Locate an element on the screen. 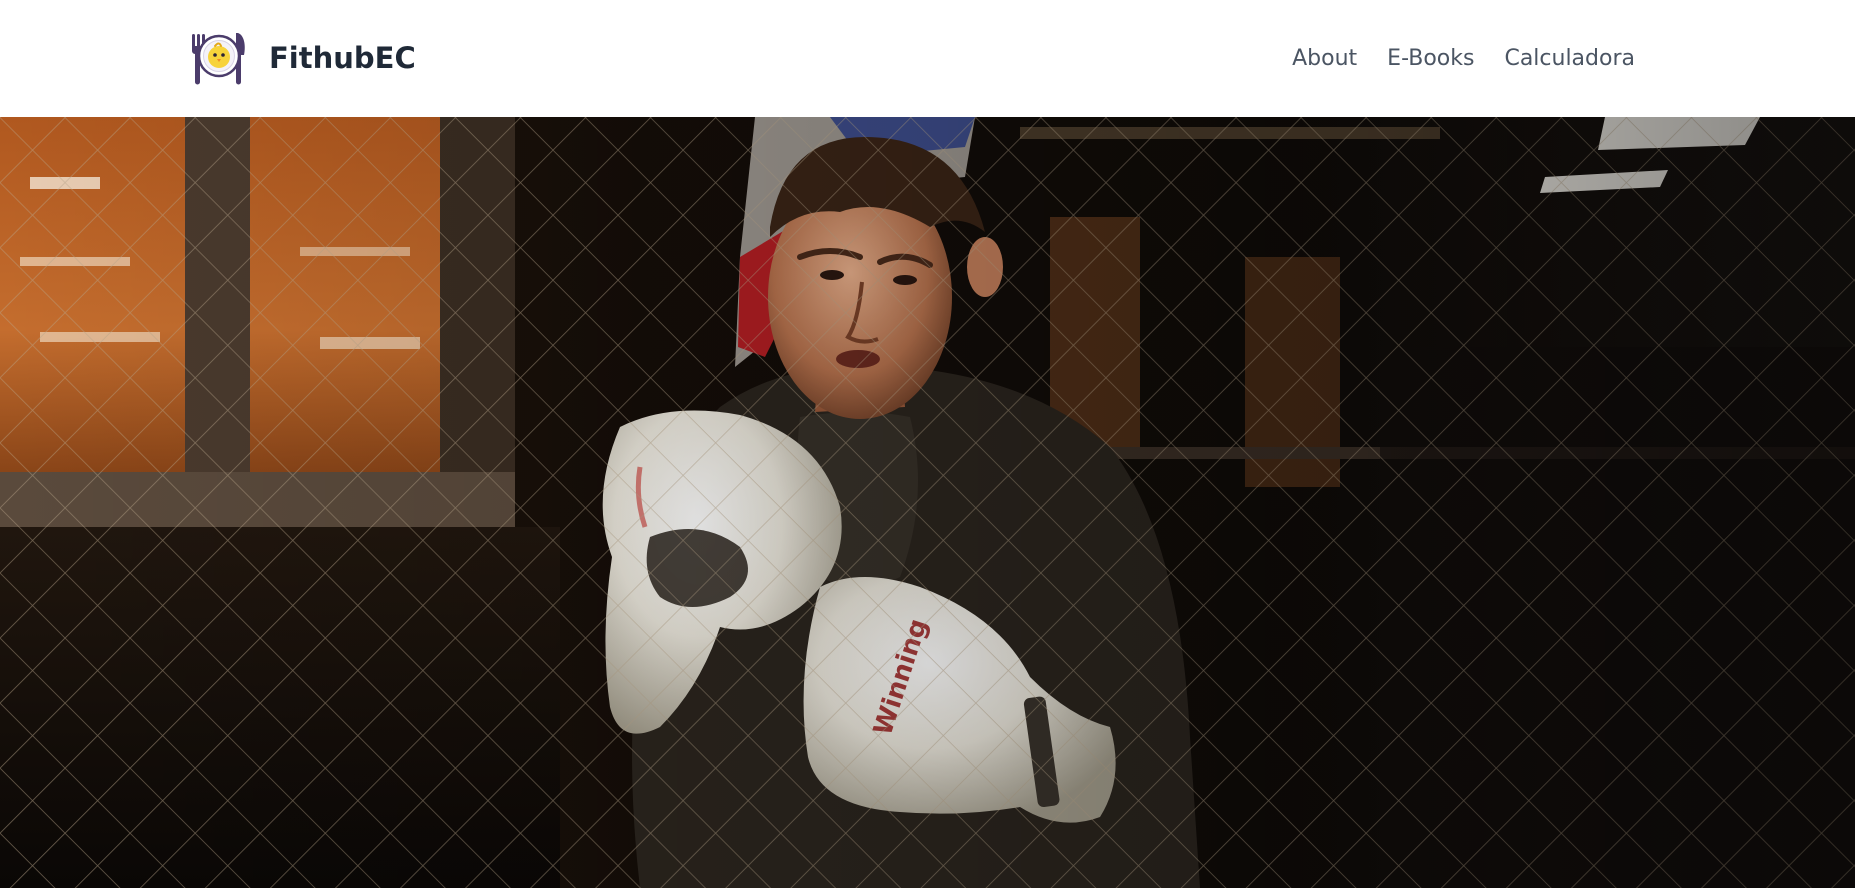 This screenshot has width=1855, height=888. nav-item-ebooks: E-Books is located at coordinates (1430, 58).